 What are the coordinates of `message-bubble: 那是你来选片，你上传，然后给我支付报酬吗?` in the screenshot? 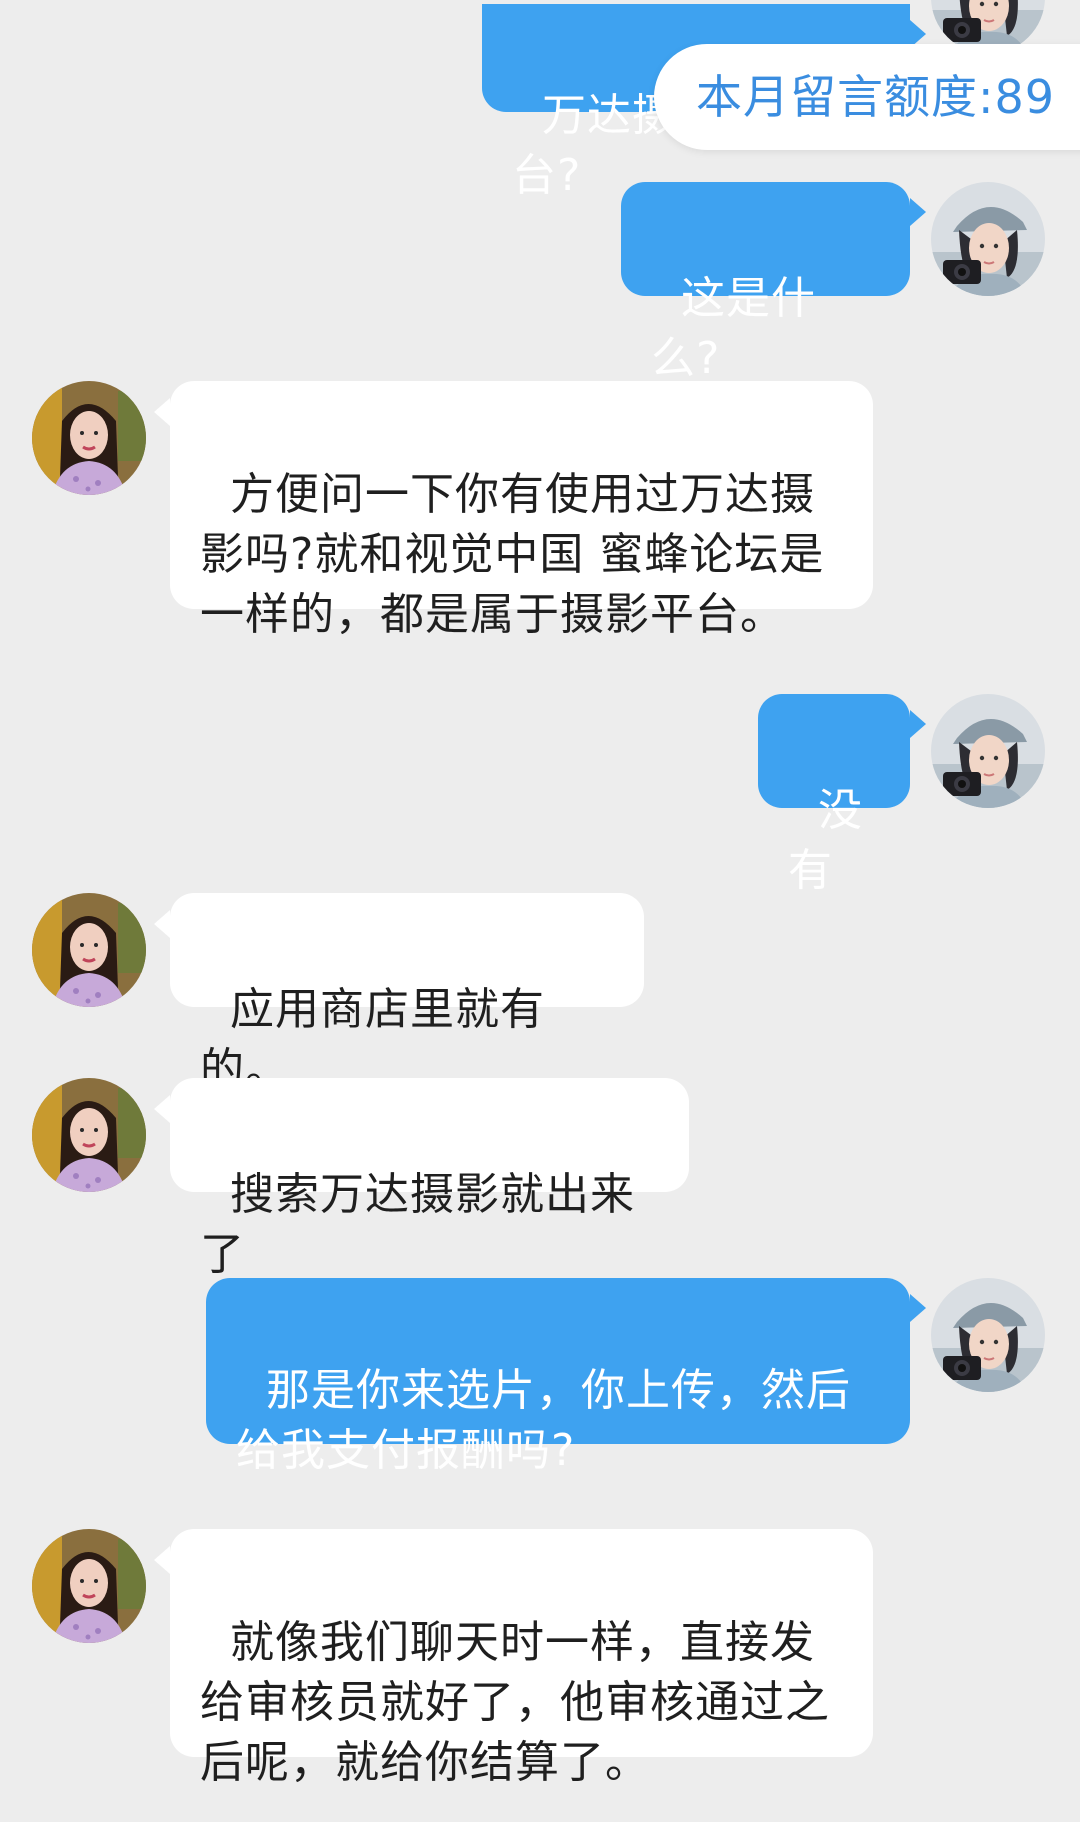 It's located at (558, 1377).